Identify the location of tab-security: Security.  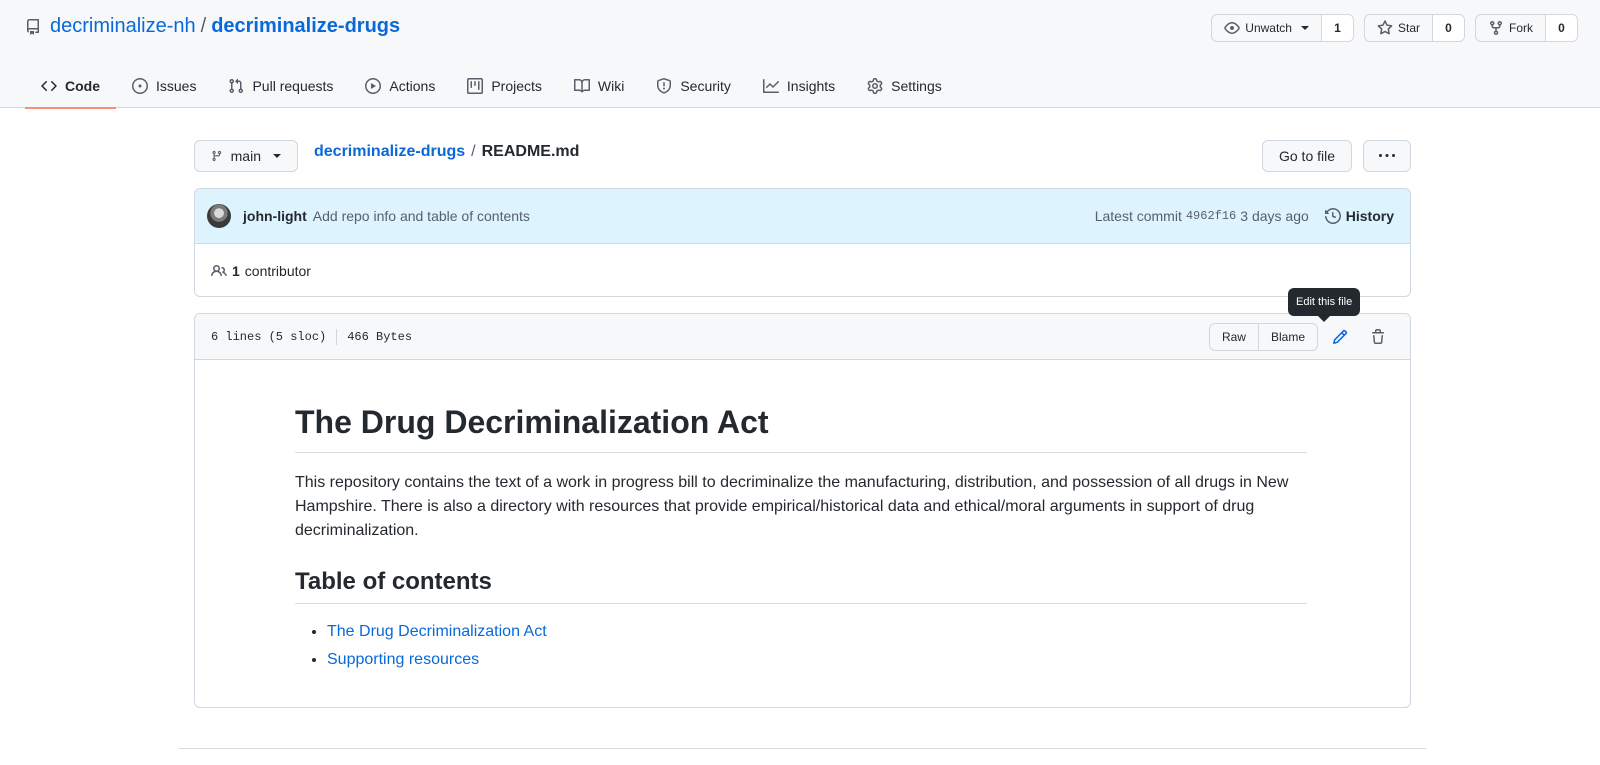
(693, 86).